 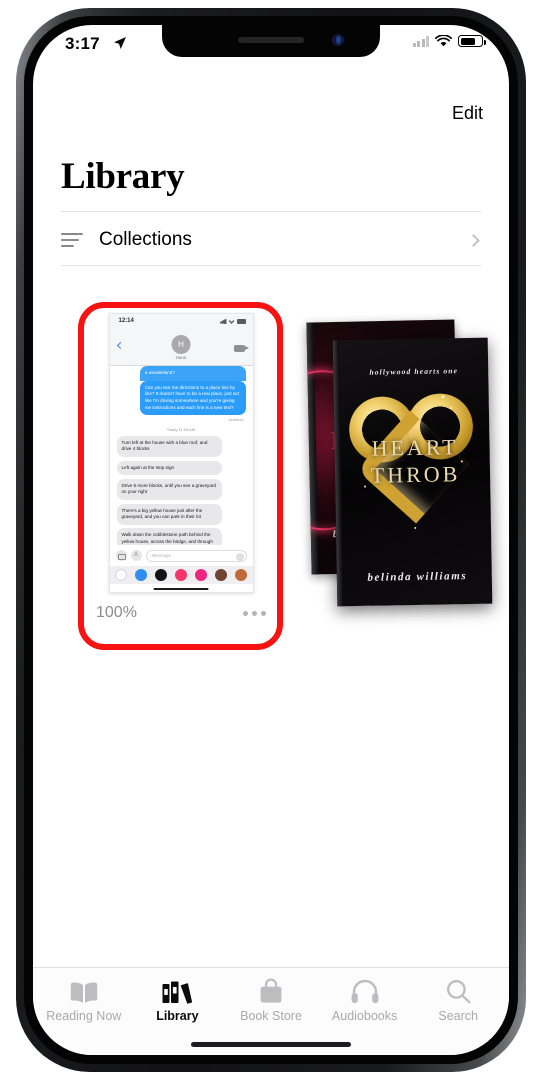 What do you see at coordinates (181, 344) in the screenshot?
I see `avatar: H` at bounding box center [181, 344].